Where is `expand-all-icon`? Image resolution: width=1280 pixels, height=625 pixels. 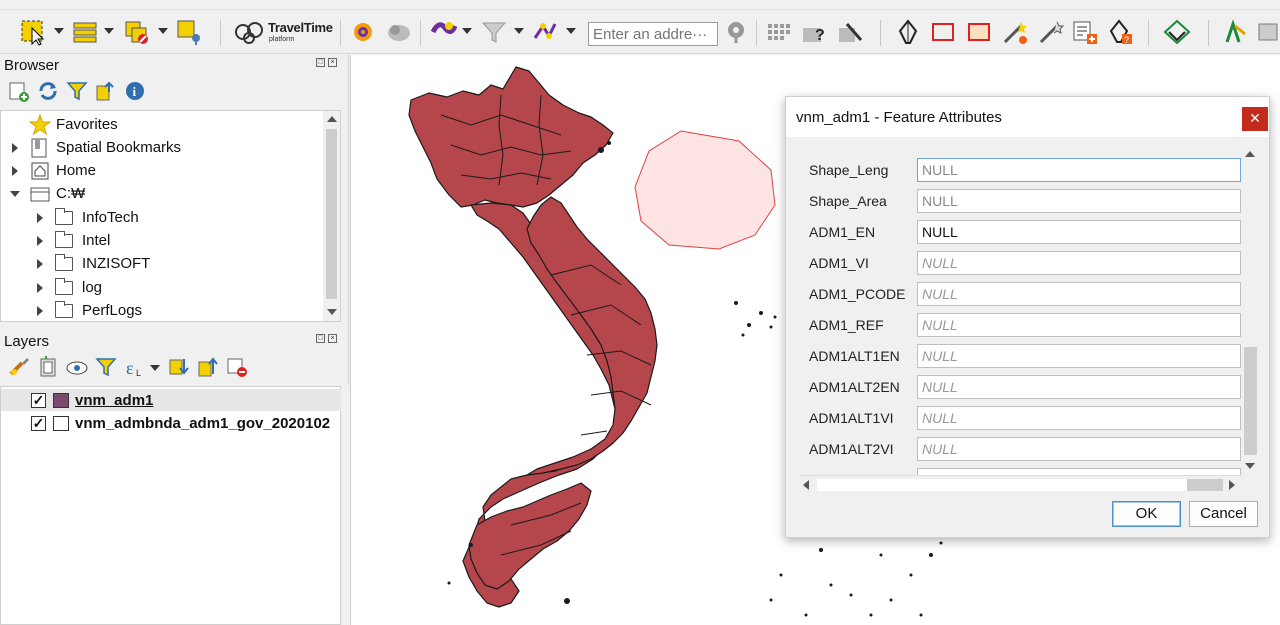
expand-all-icon is located at coordinates (179, 368).